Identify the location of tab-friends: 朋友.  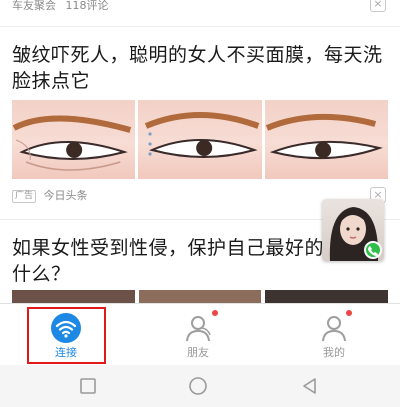
(198, 335).